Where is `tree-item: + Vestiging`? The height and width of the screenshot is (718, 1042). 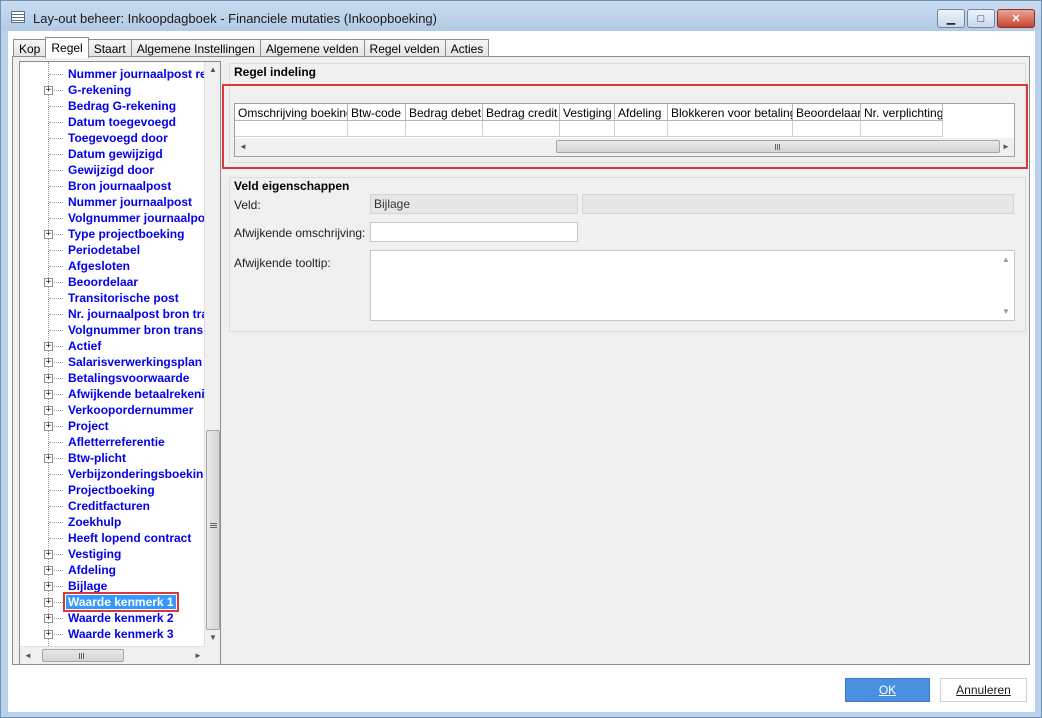
tree-item: + Vestiging is located at coordinates (113, 554).